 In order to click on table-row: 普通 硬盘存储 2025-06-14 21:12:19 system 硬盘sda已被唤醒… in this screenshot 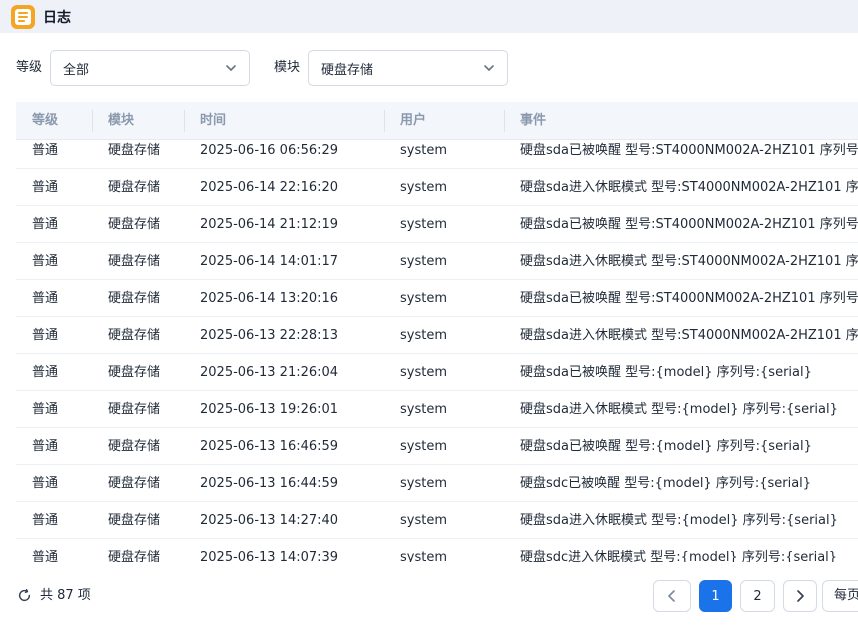, I will do `click(437, 224)`.